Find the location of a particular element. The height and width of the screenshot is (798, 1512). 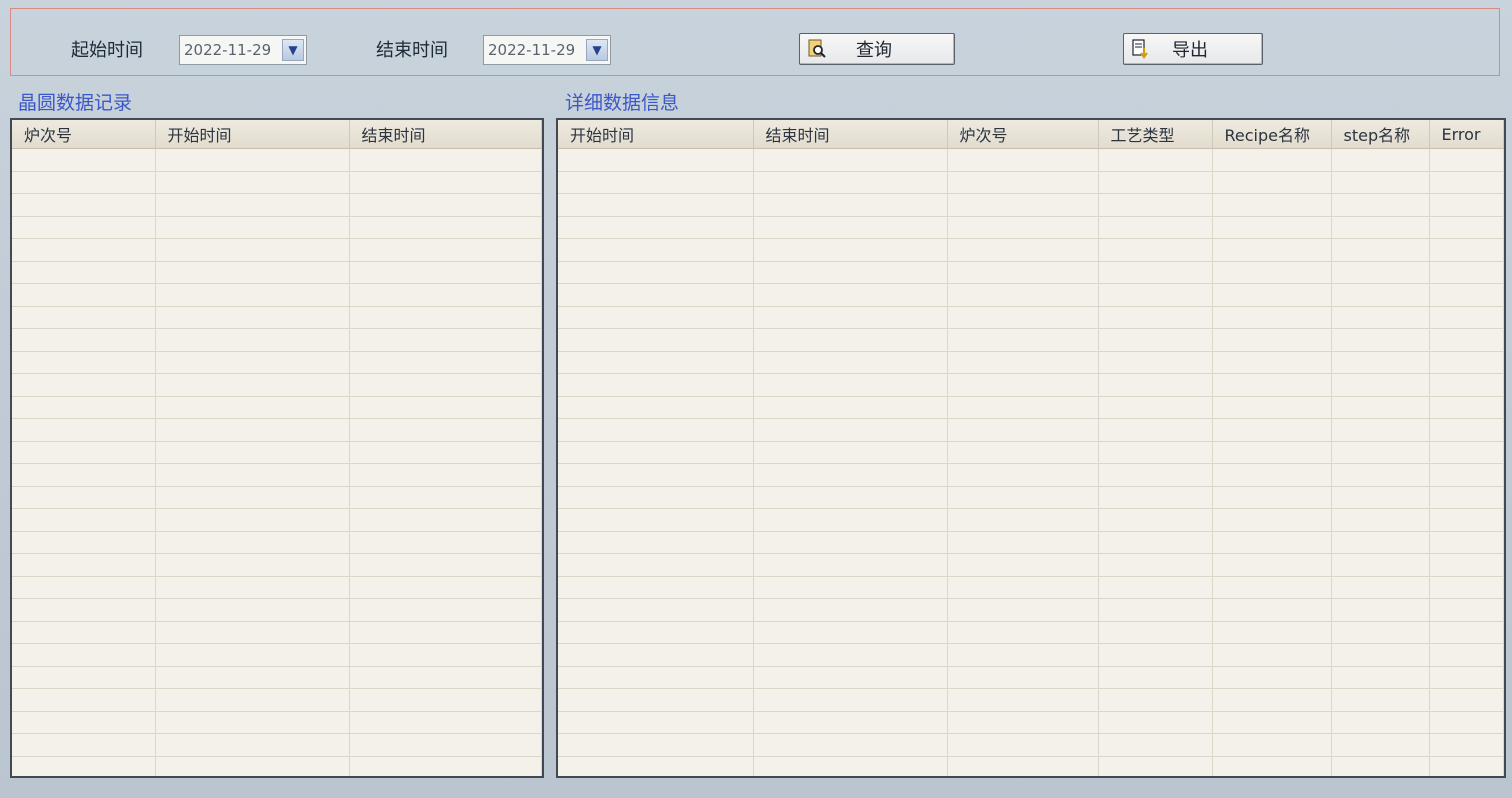

column-header-recipe-name: Recipe名称 is located at coordinates (1272, 134).